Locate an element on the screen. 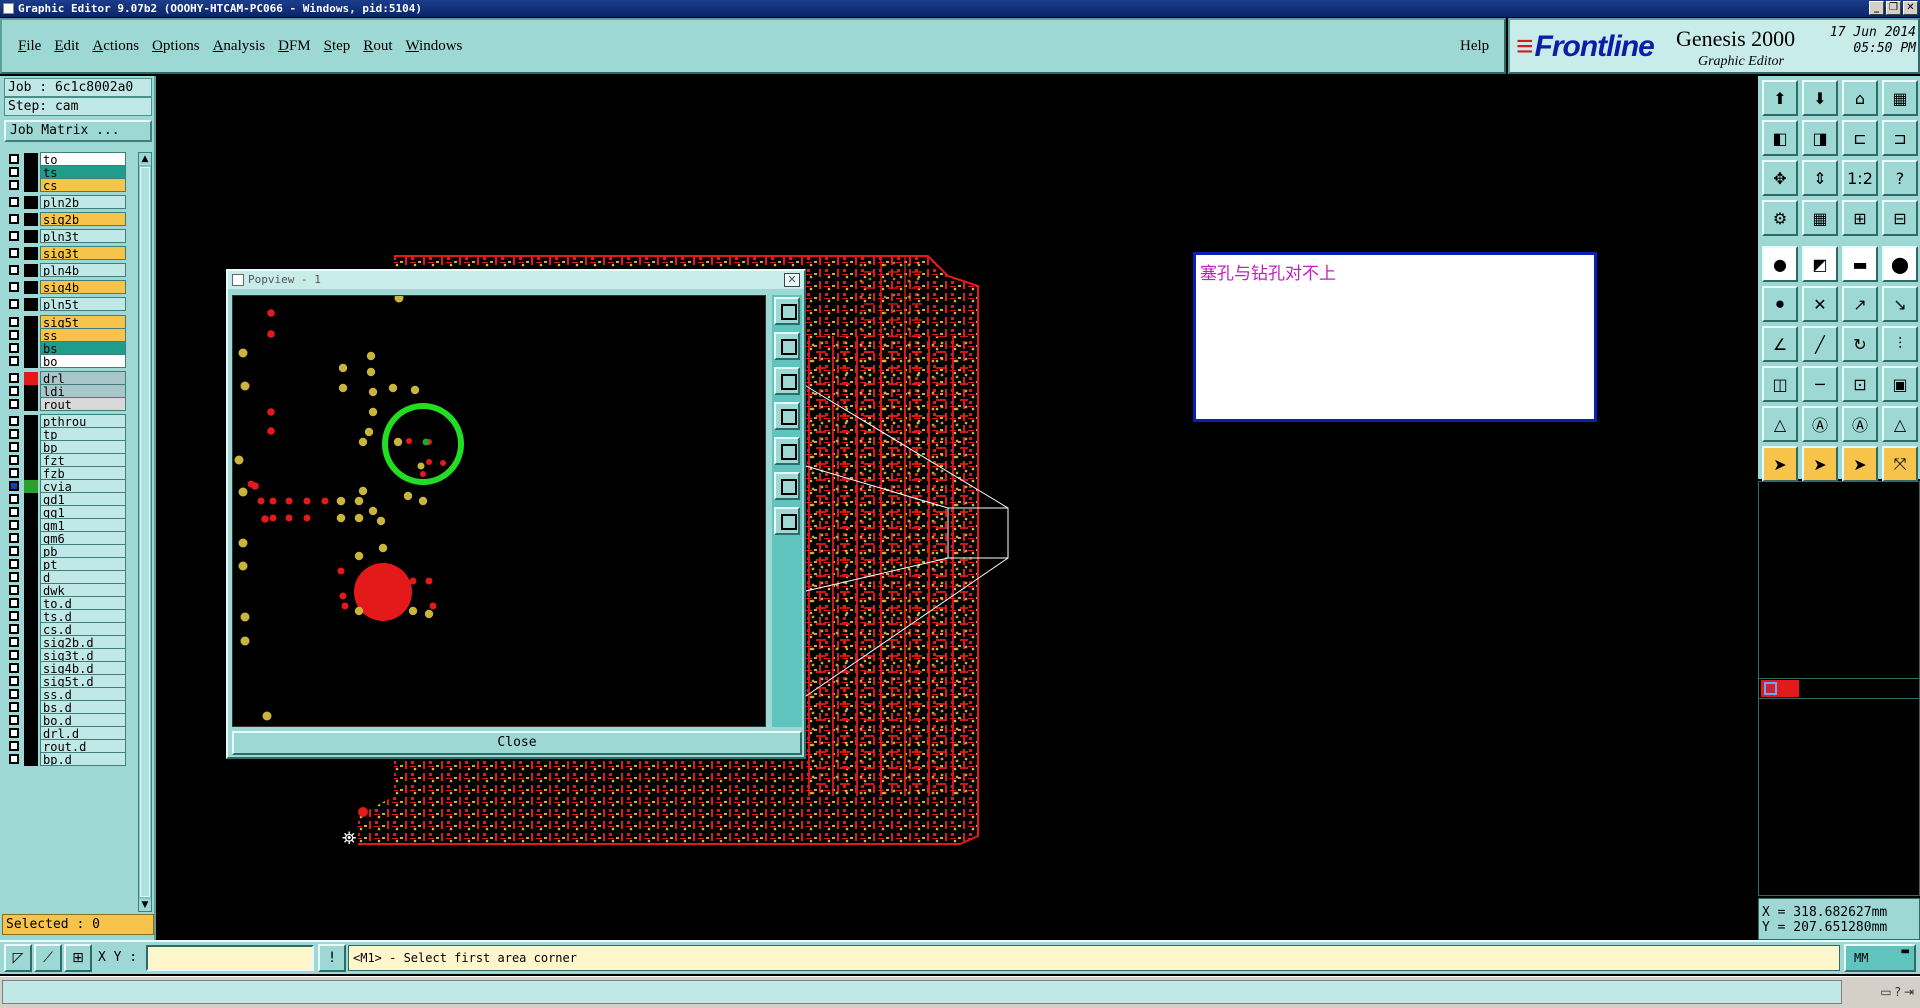  text-b-icon: Ⓐ is located at coordinates (1820, 424).